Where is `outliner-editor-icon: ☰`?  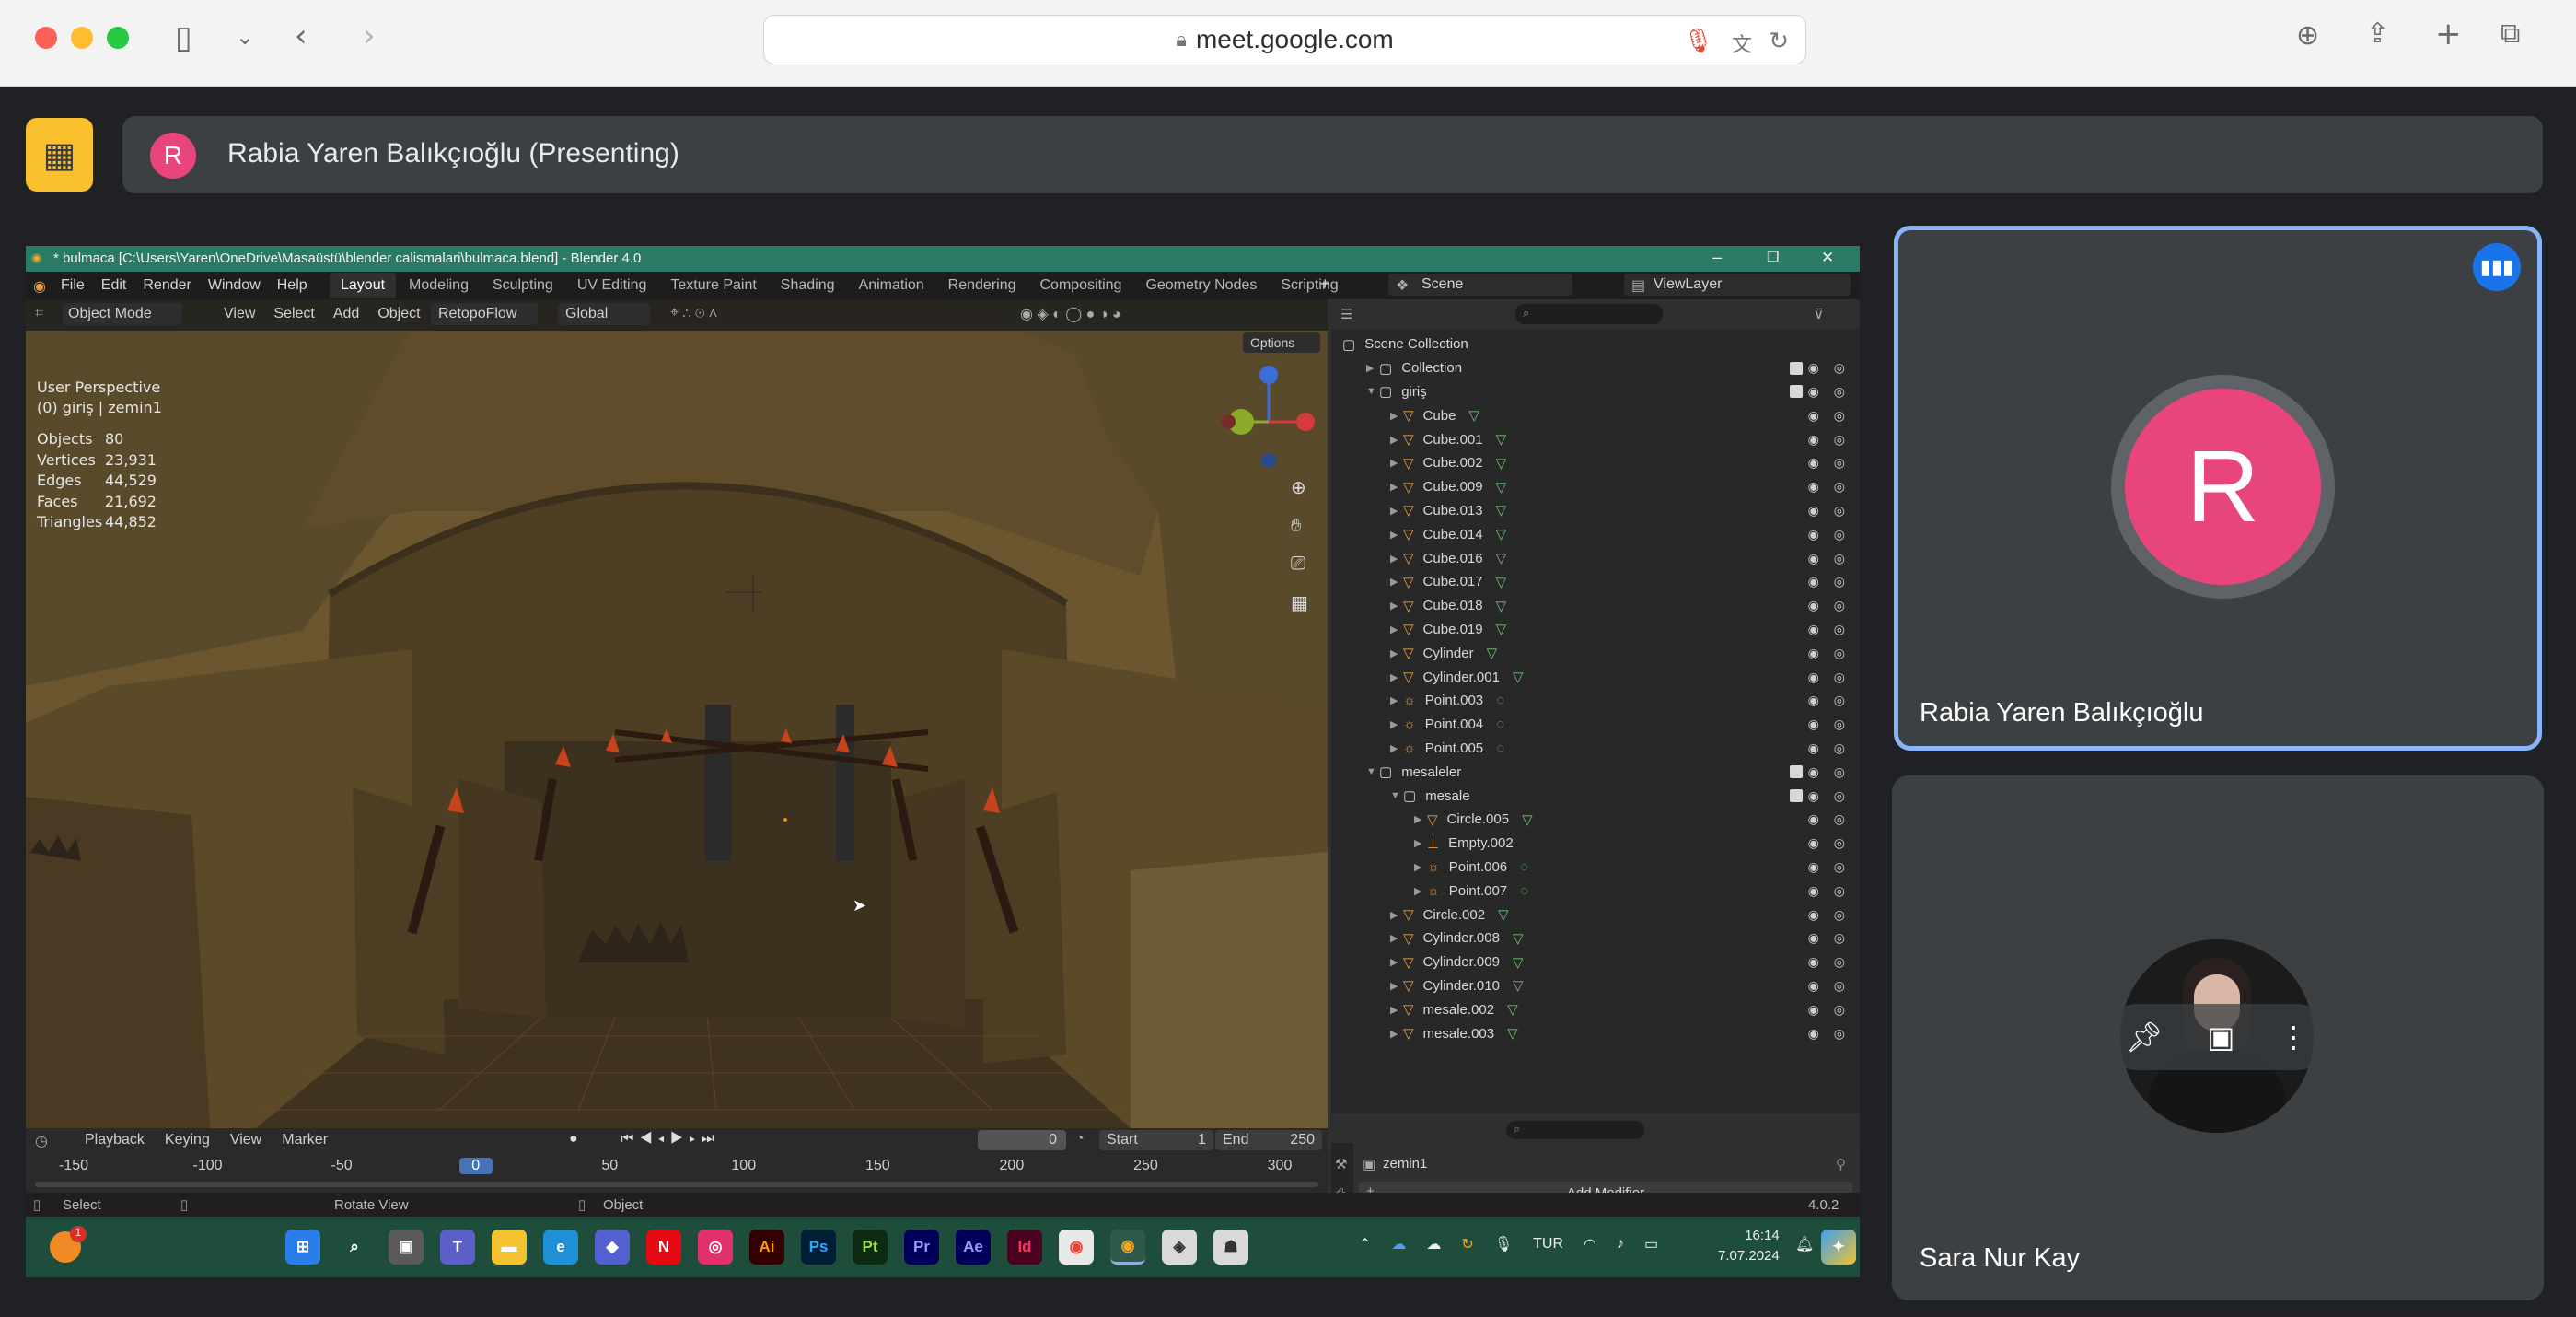 outliner-editor-icon: ☰ is located at coordinates (1346, 314).